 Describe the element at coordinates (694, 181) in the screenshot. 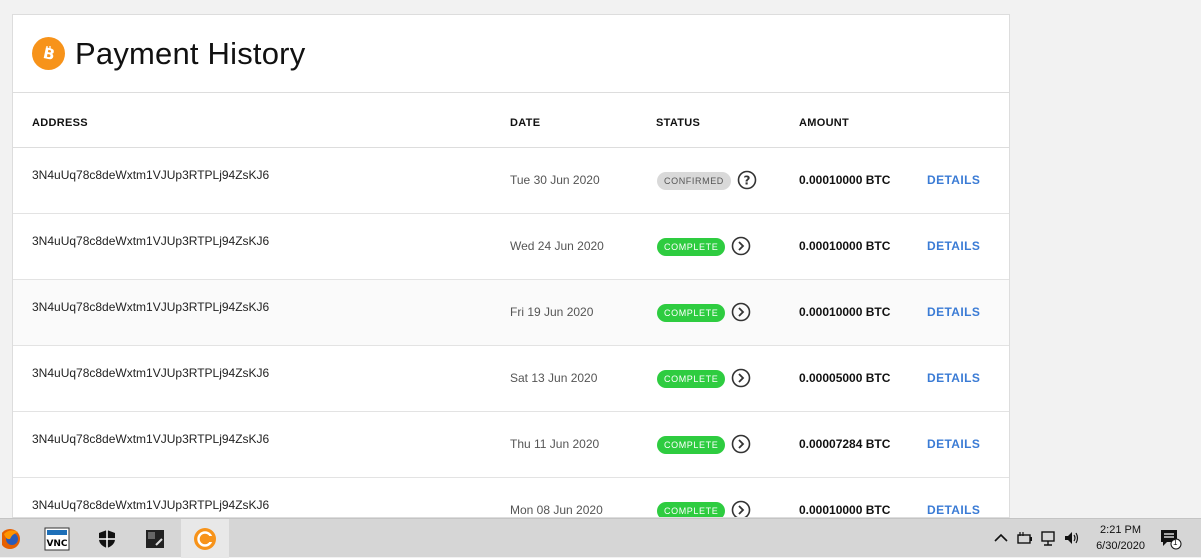

I see `status-badge: CONFIRMED` at that location.